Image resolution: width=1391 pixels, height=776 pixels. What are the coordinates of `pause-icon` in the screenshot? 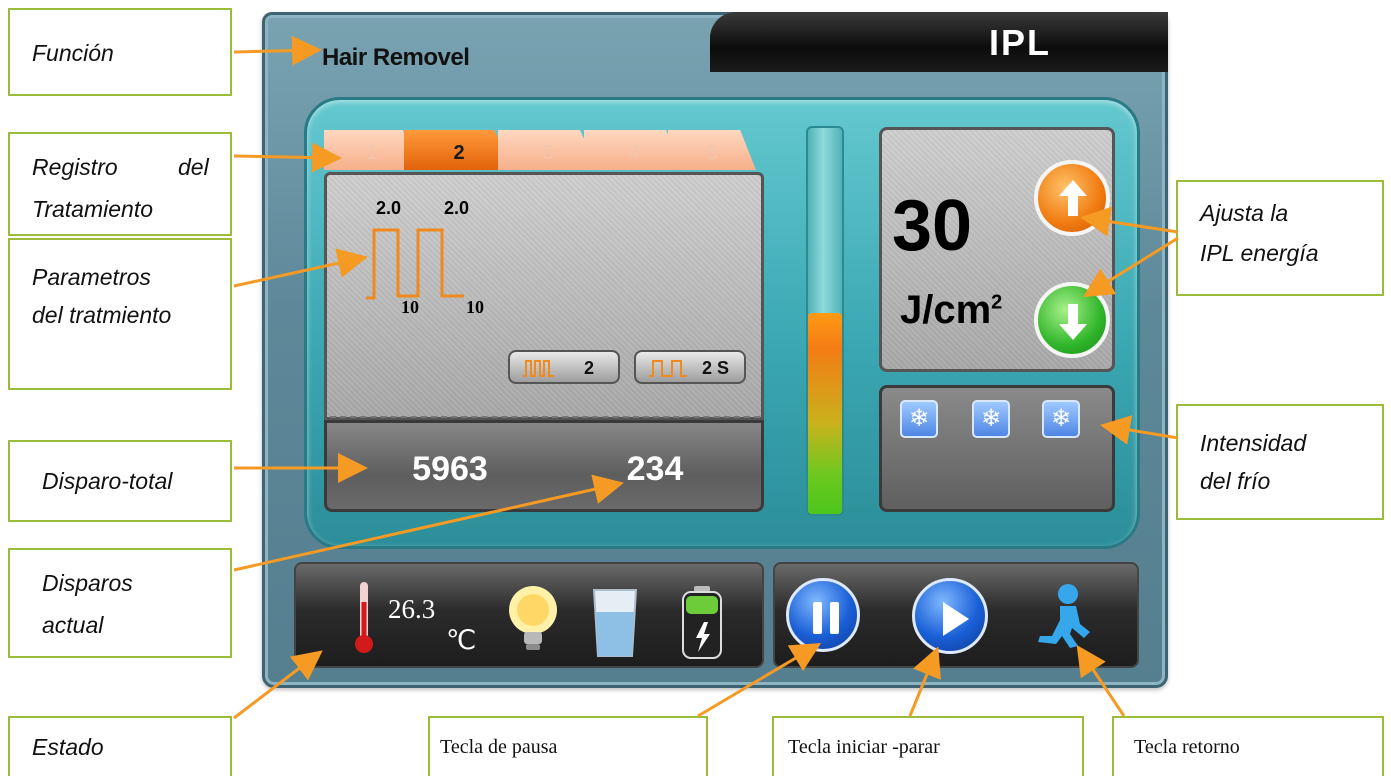 It's located at (826, 618).